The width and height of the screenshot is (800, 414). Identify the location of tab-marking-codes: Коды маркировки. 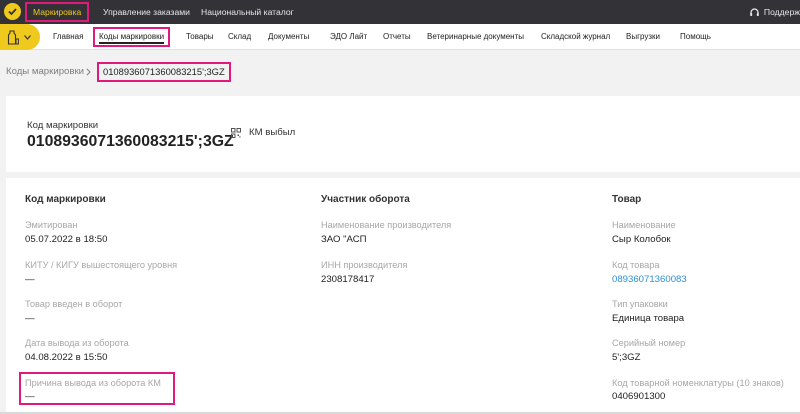
(132, 37).